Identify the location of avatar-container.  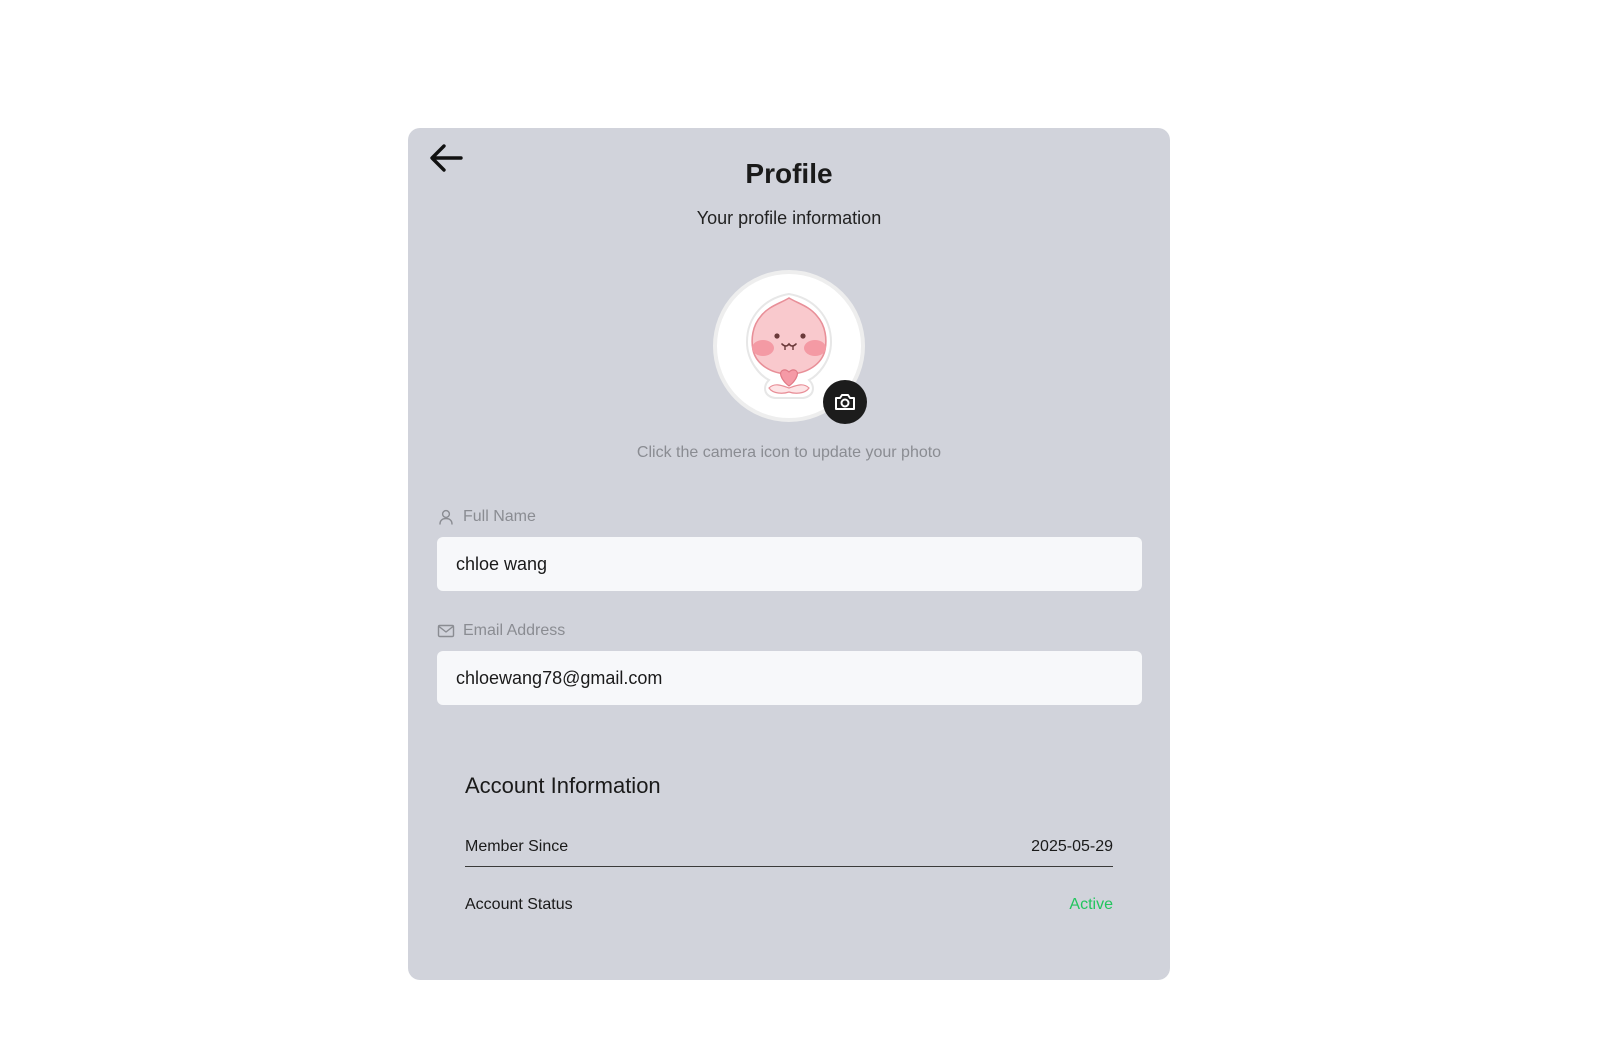
(790, 347).